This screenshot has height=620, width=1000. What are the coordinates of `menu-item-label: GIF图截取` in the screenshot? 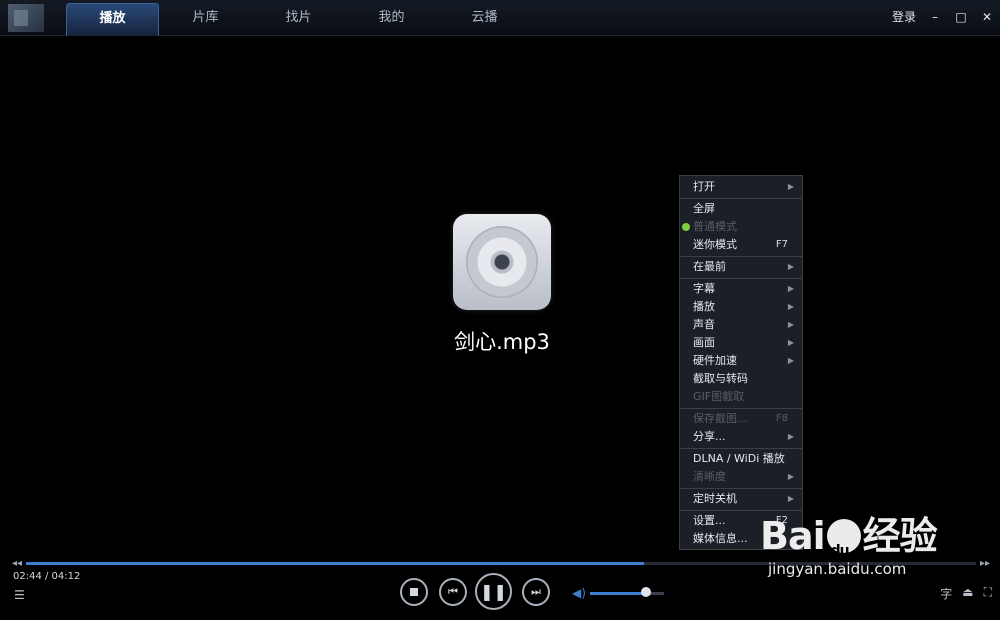 It's located at (719, 396).